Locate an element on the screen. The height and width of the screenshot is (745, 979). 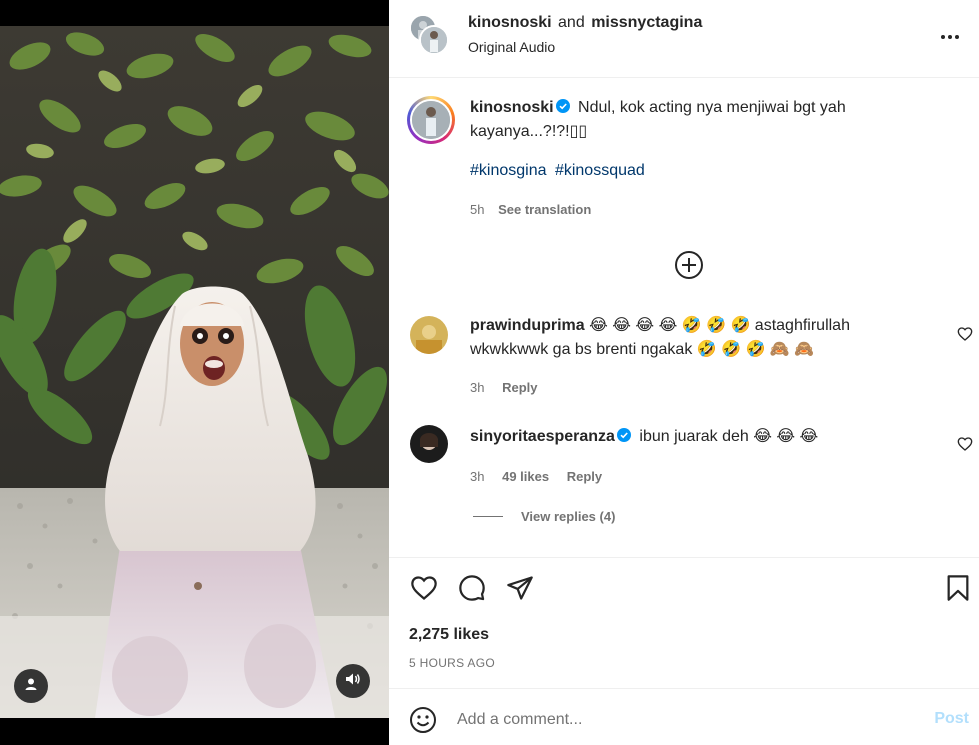
comment-input is located at coordinates (677, 720).